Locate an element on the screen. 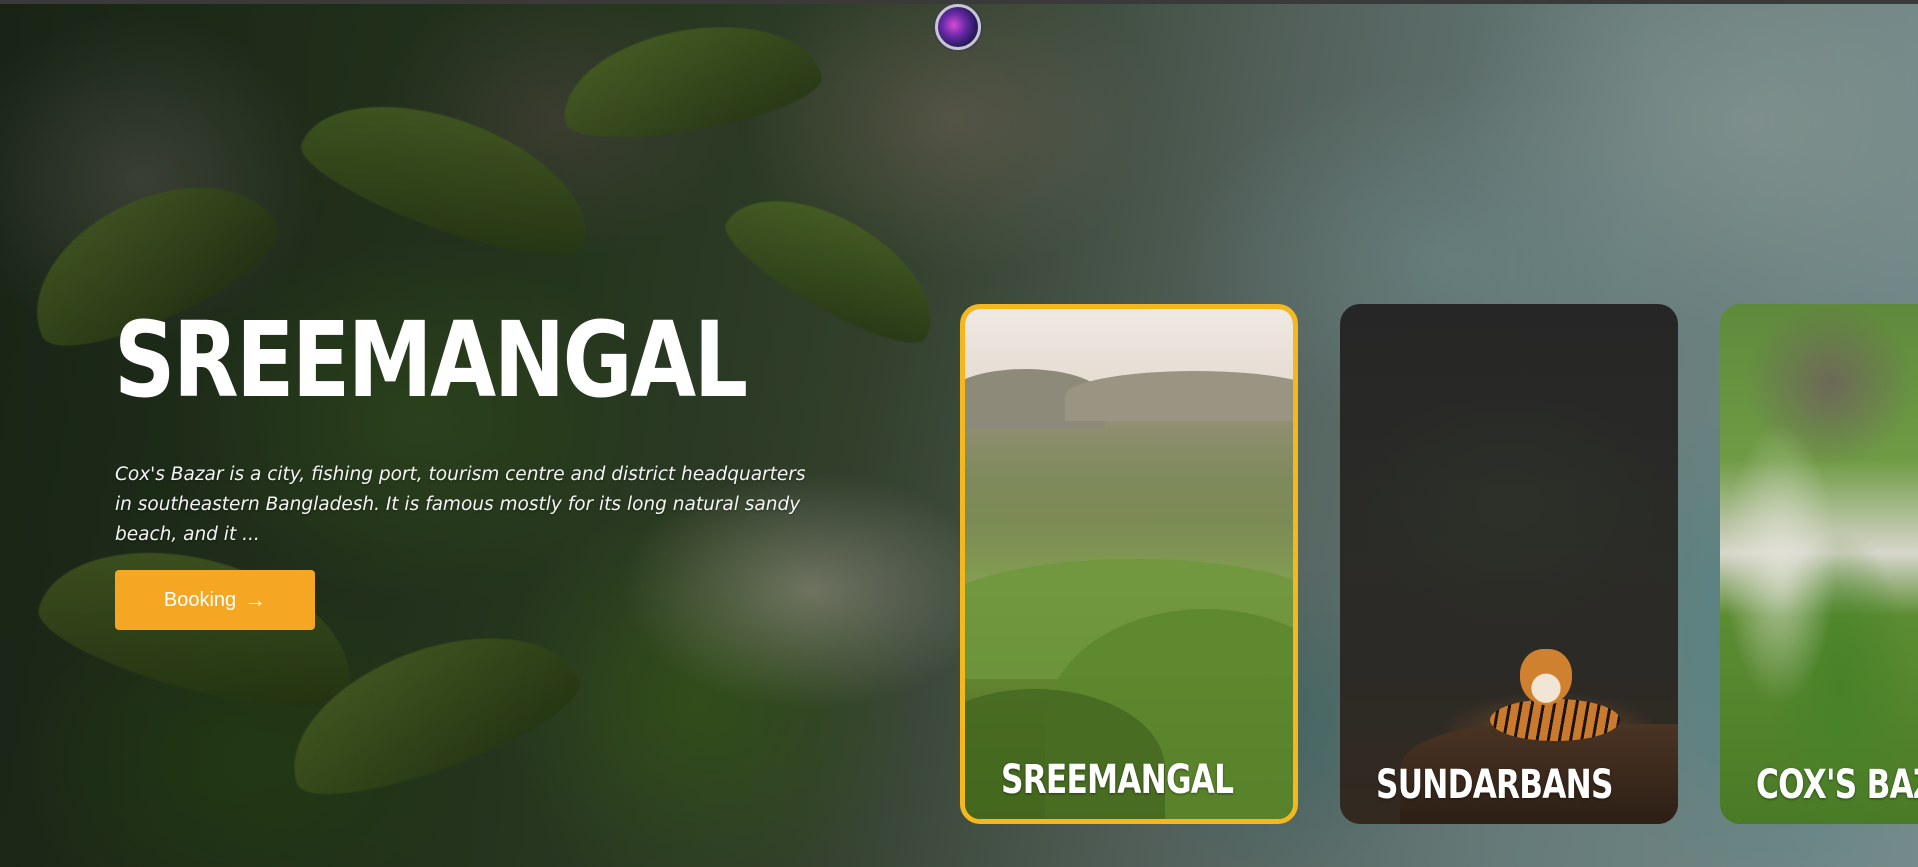 This screenshot has width=1918, height=867. booking-button-label: Booking is located at coordinates (200, 599).